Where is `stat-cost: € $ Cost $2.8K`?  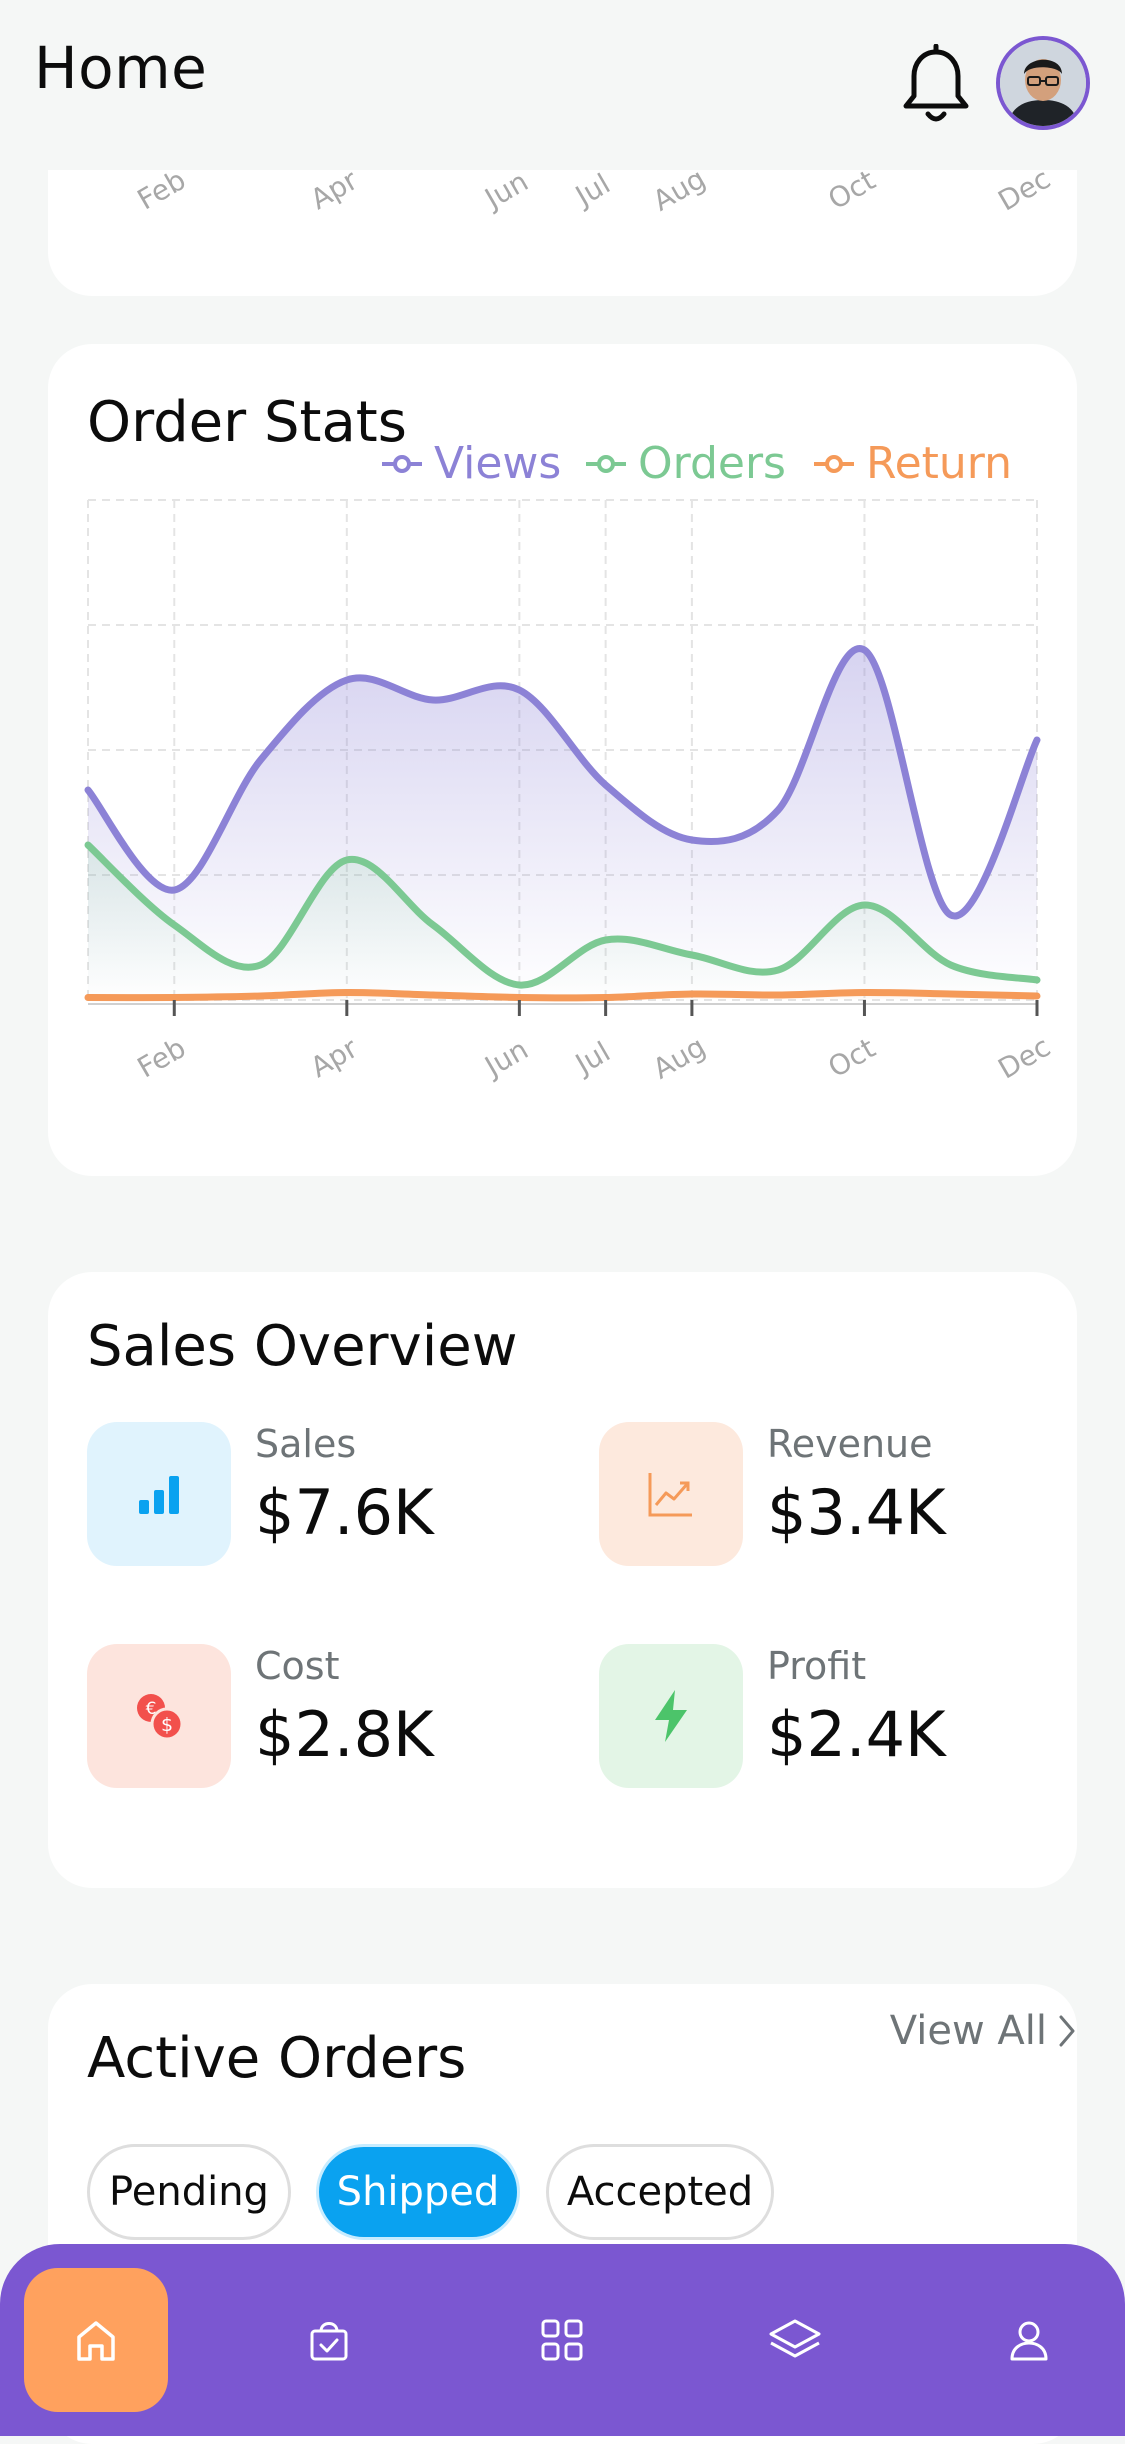 stat-cost: € $ Cost $2.8K is located at coordinates (327, 1719).